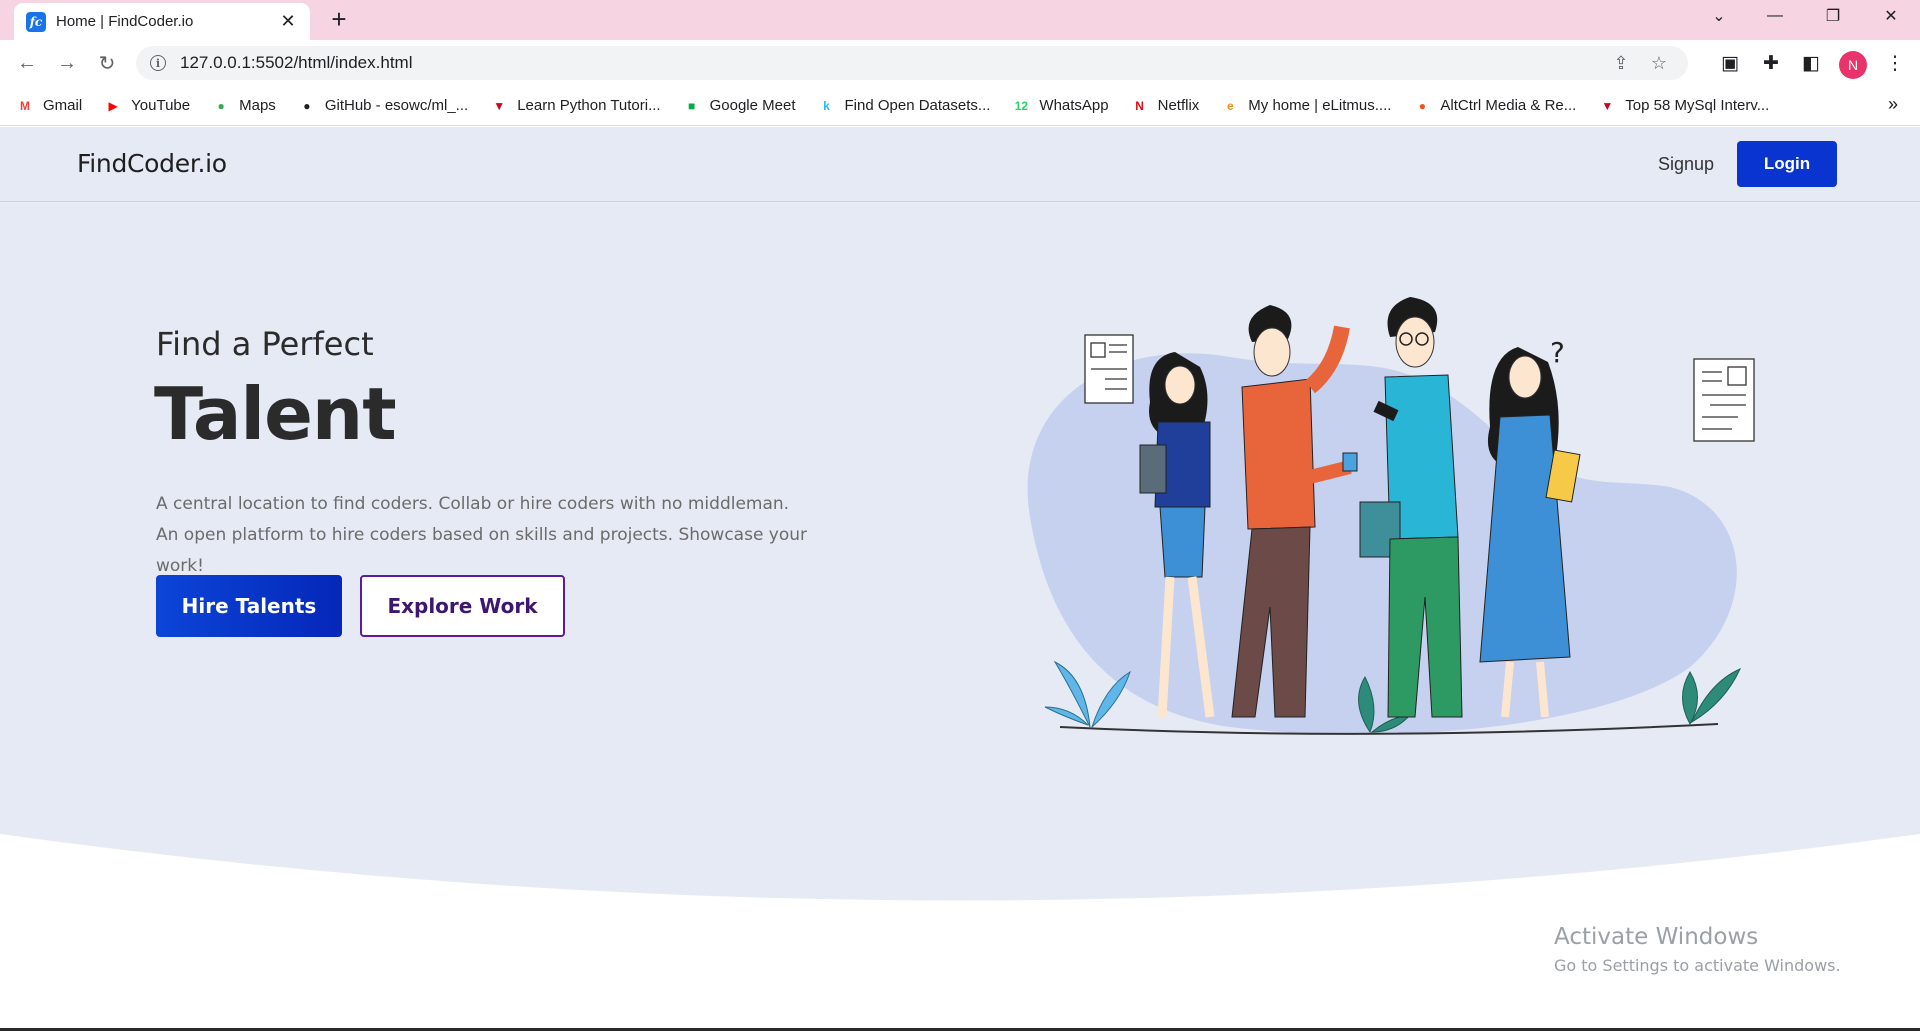 Image resolution: width=1920 pixels, height=1031 pixels. I want to click on url-text: 127.0.0.1:5502/html/index.html, so click(889, 63).